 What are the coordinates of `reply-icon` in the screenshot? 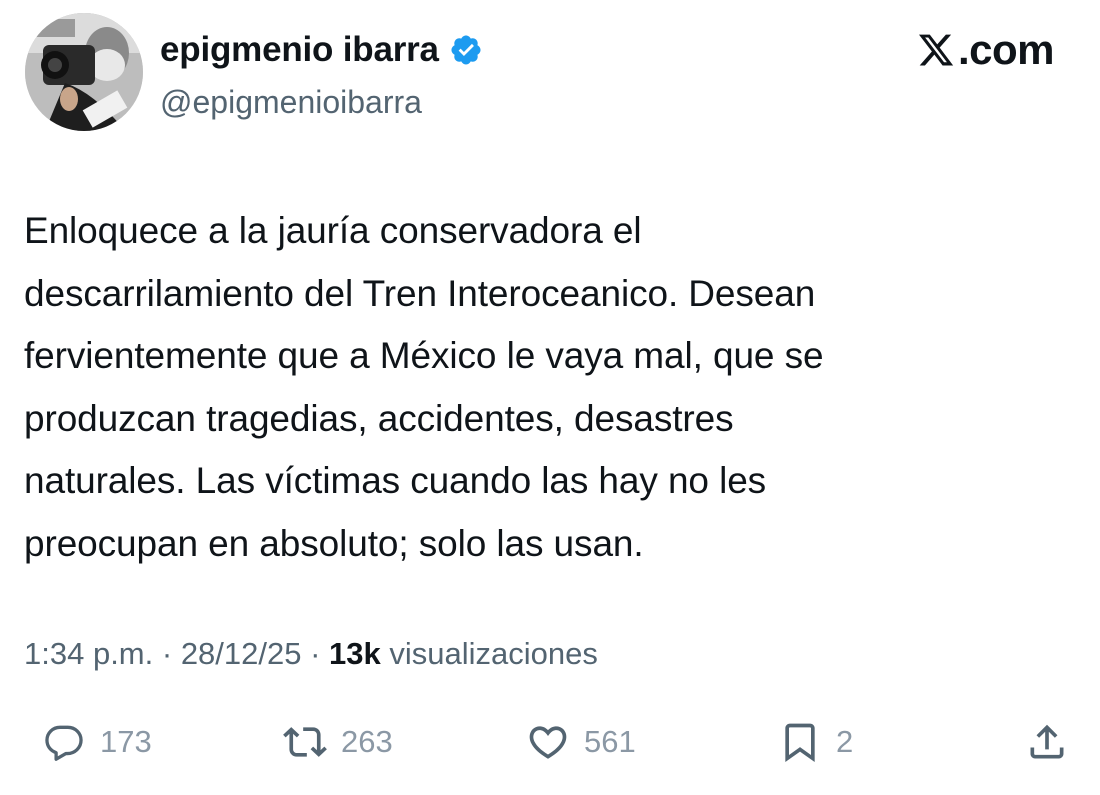 It's located at (64, 743).